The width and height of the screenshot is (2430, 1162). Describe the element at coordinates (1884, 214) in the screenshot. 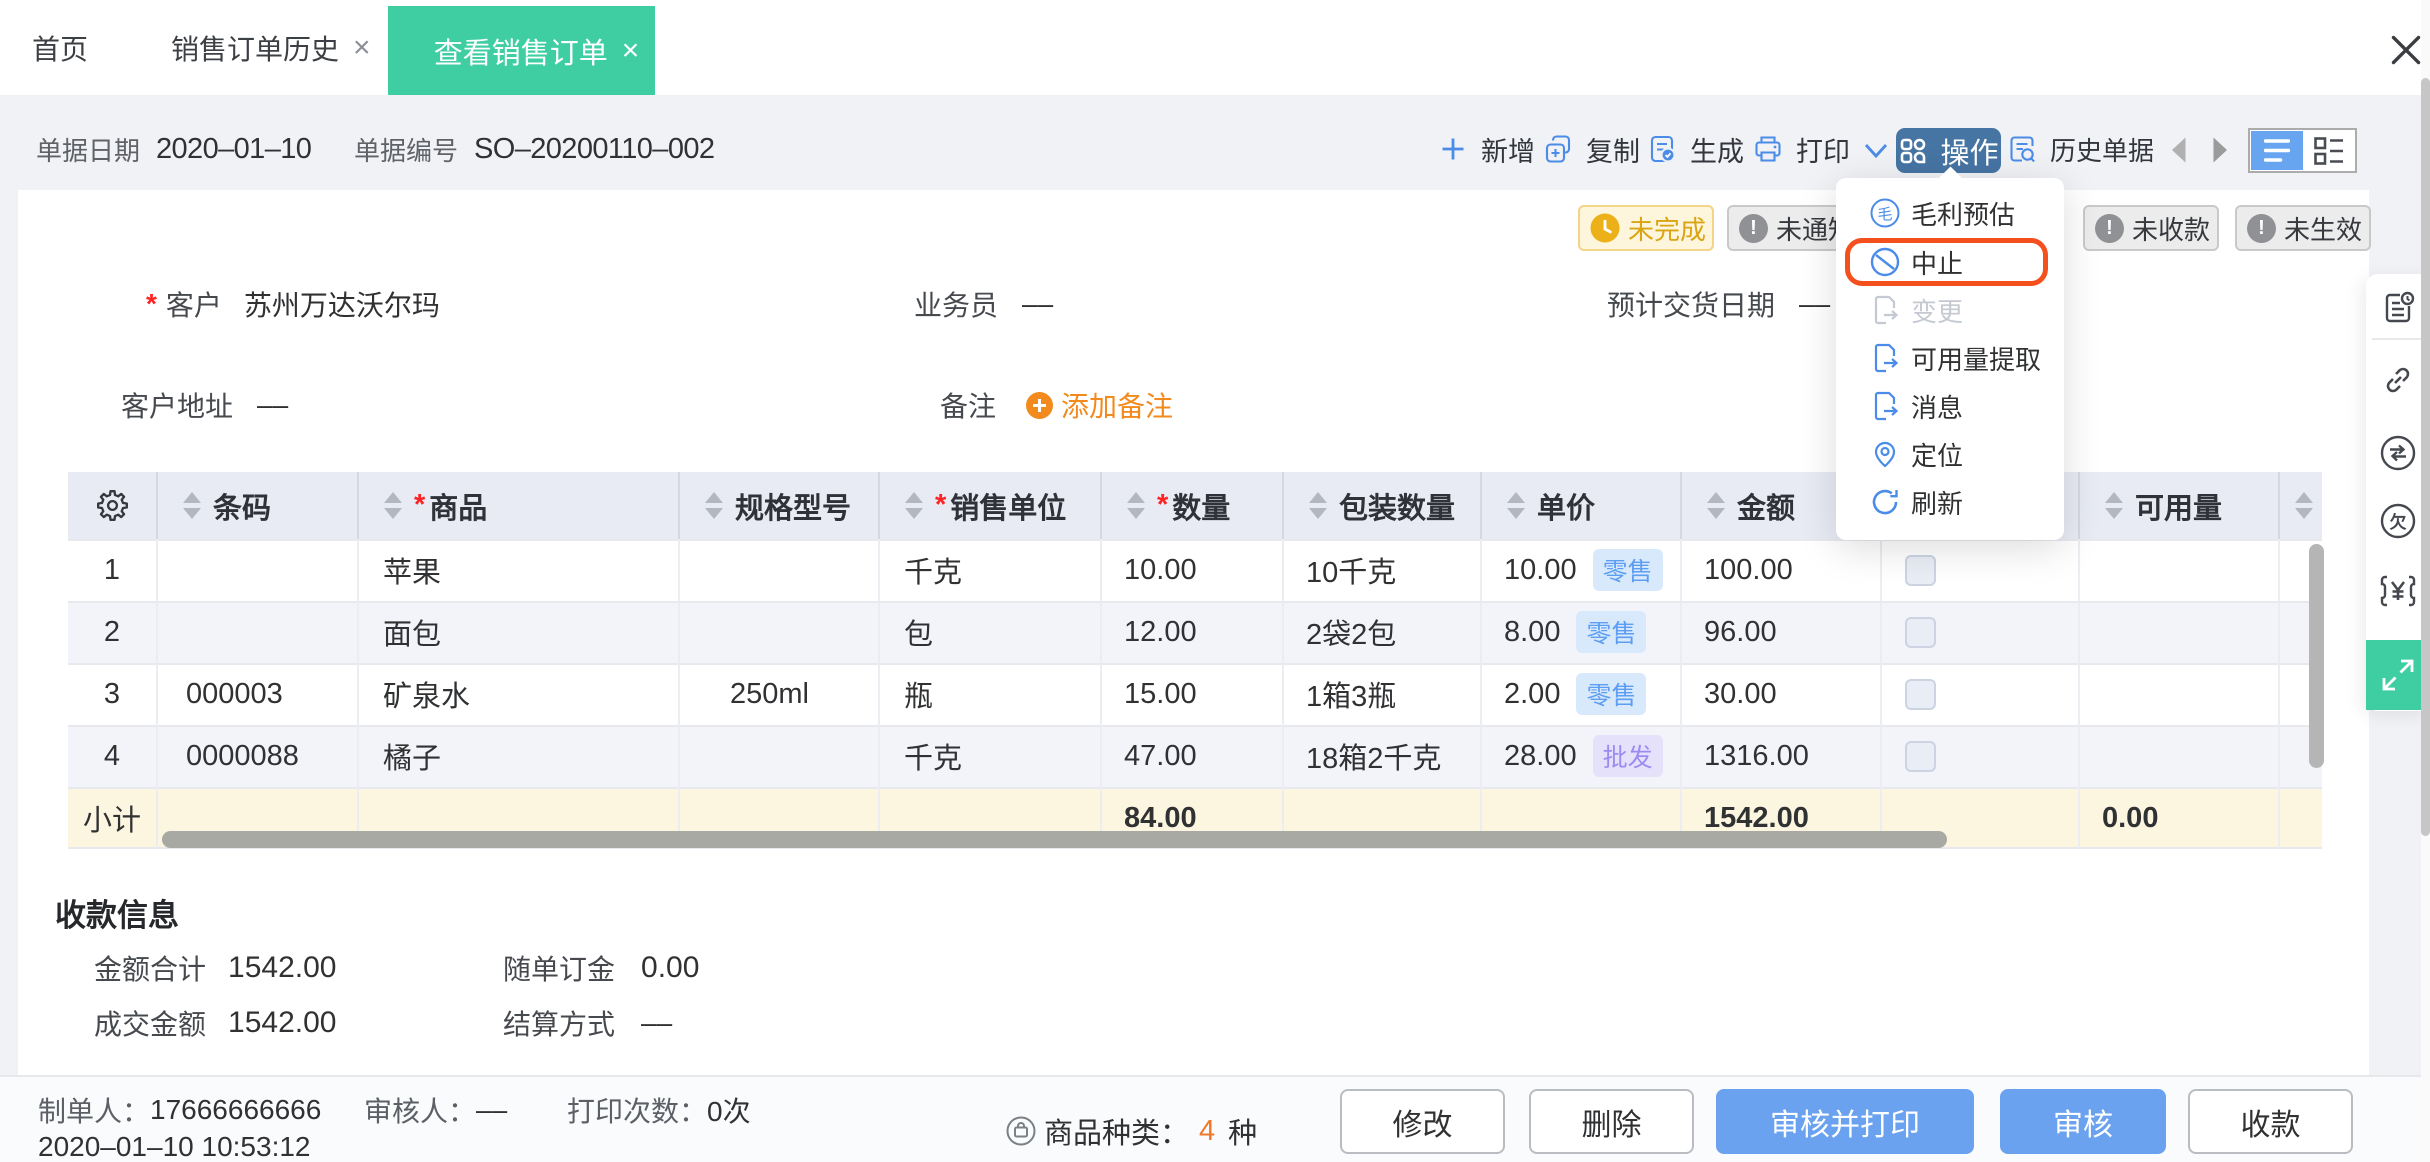

I see `svg-text: 毛` at that location.